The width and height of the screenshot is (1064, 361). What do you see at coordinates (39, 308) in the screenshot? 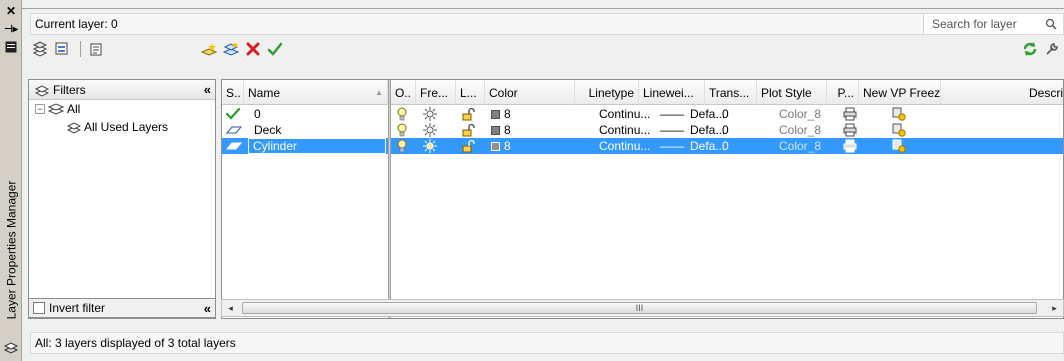
I see `invert-filter-checkbox` at bounding box center [39, 308].